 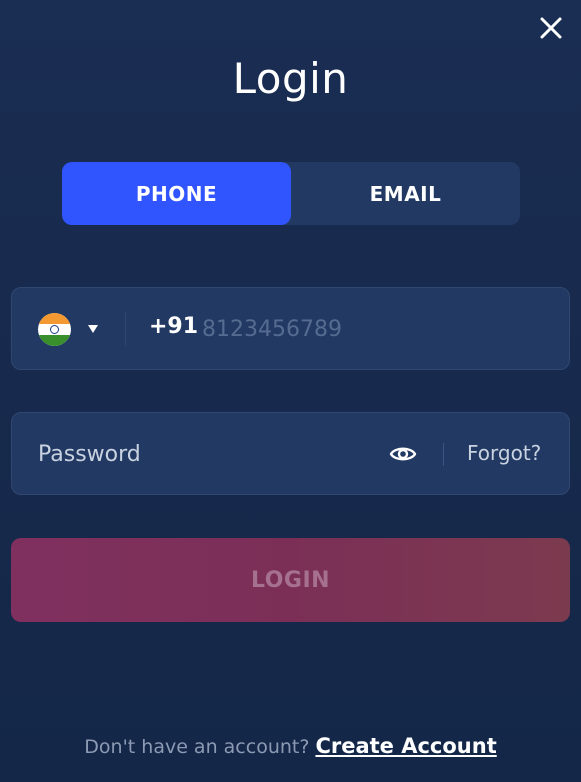 I want to click on create-account-link: Create Account, so click(x=405, y=746).